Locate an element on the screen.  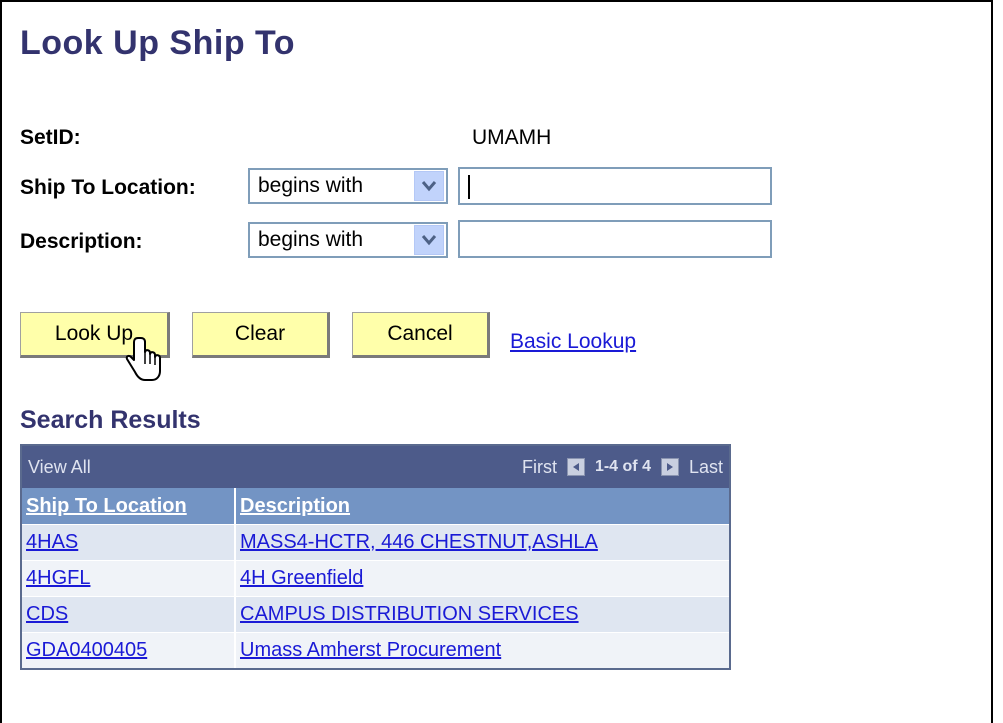
ship-to-operator-select: begins with is located at coordinates (348, 186).